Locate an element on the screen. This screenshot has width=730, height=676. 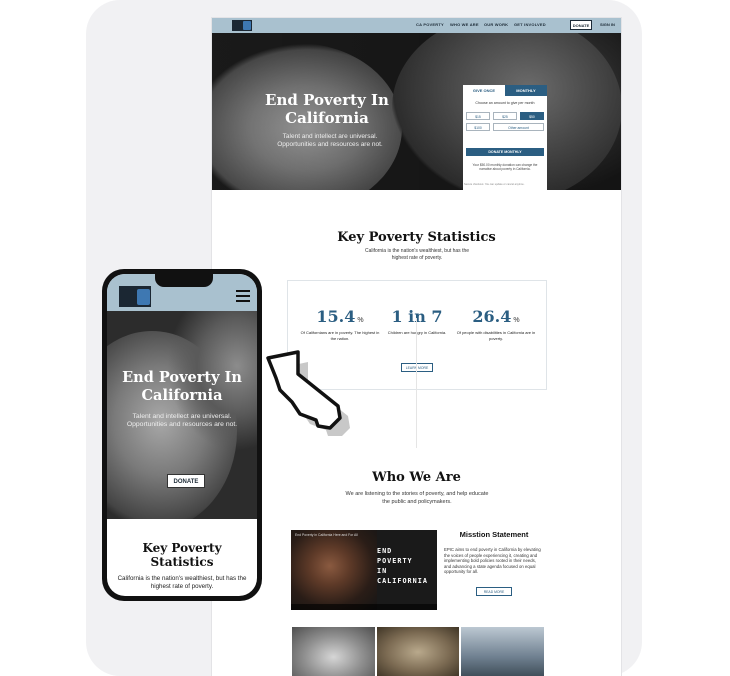
stat-value: 15.4 is located at coordinates (336, 316).